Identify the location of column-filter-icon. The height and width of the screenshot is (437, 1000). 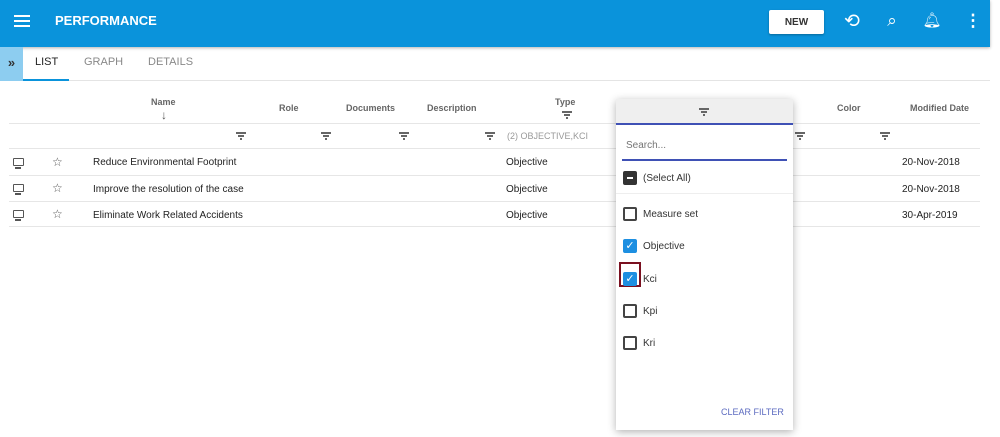
(800, 136).